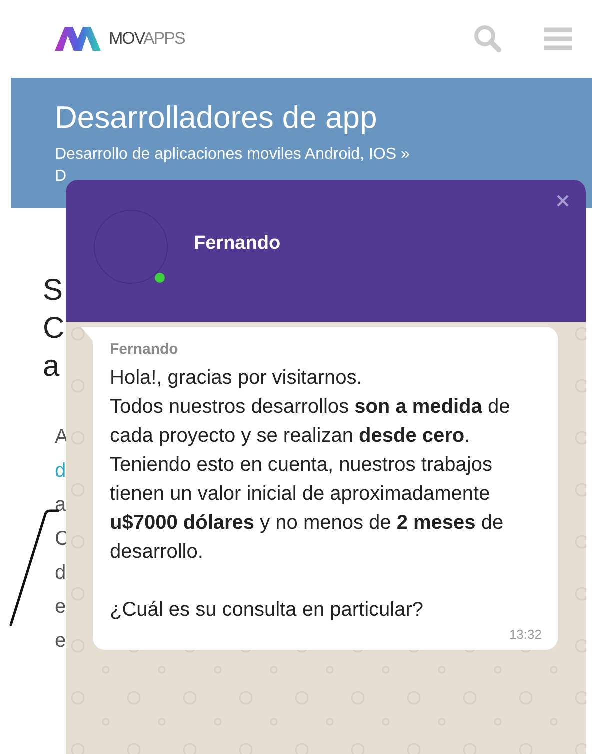 This screenshot has height=754, width=592. What do you see at coordinates (60, 471) in the screenshot?
I see `article-link: d` at bounding box center [60, 471].